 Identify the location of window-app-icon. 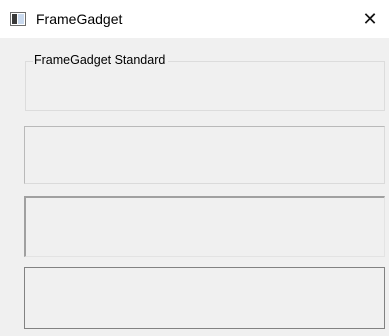
(18, 19).